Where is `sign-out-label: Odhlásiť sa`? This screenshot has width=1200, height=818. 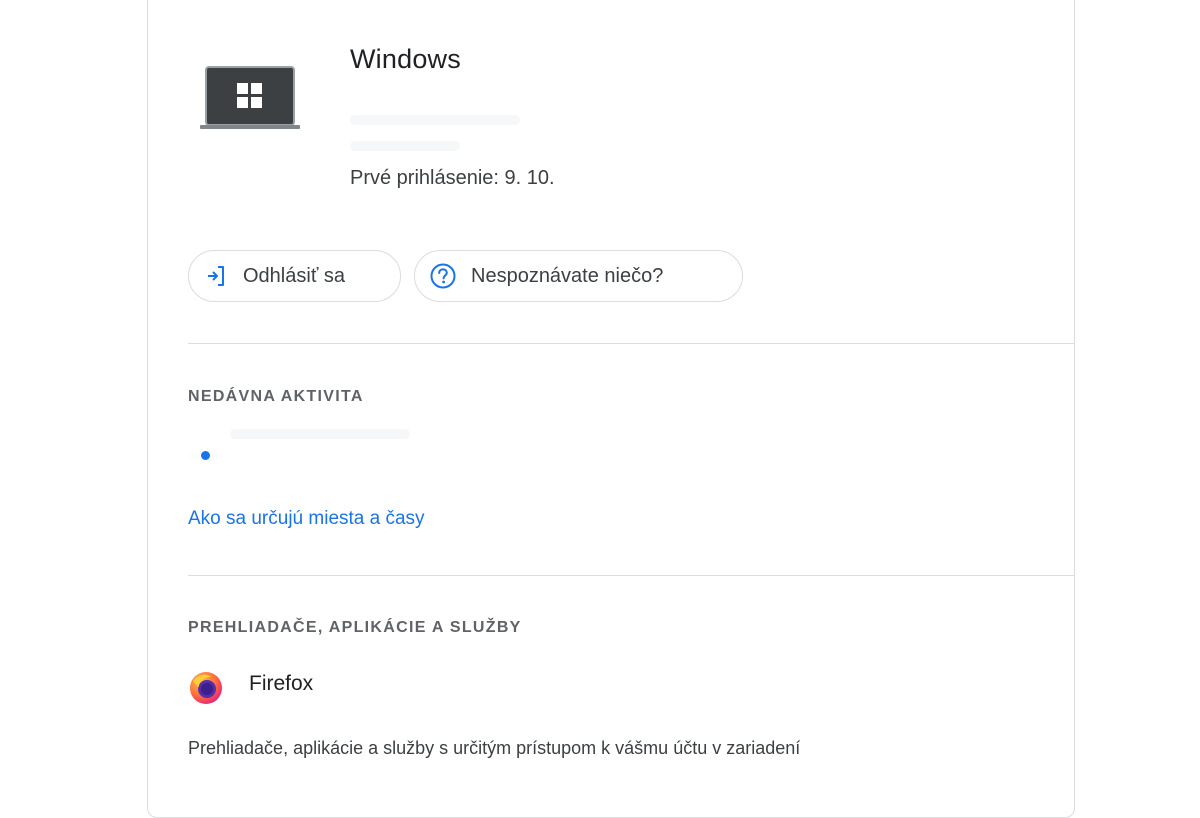
sign-out-label: Odhlásiť sa is located at coordinates (294, 275).